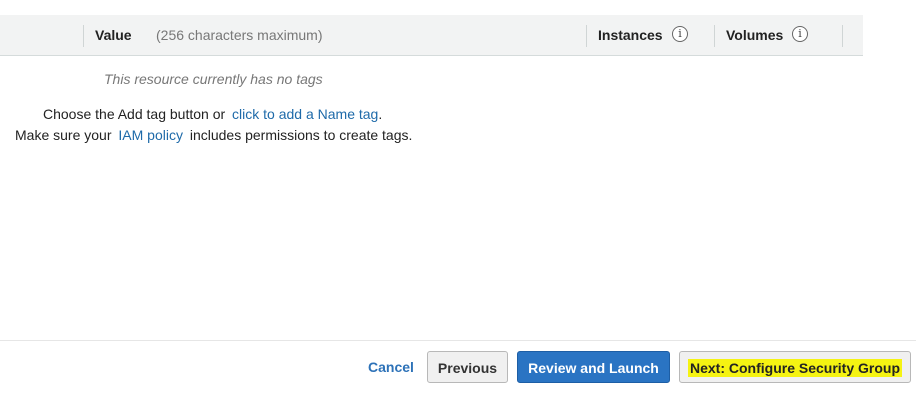 The width and height of the screenshot is (916, 404). I want to click on instructions-text: Choose the Add tag button or, so click(134, 114).